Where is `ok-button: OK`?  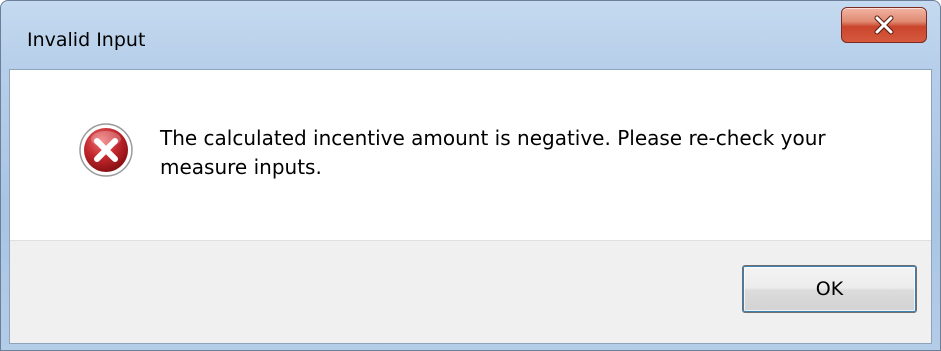
ok-button: OK is located at coordinates (829, 289).